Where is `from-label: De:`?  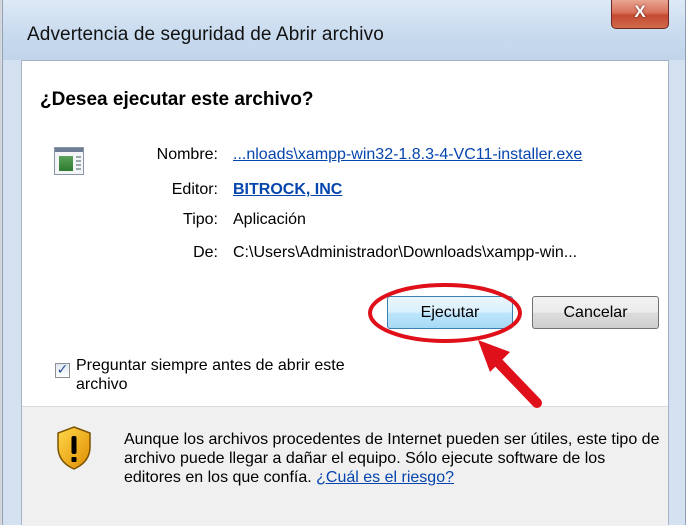
from-label: De: is located at coordinates (205, 252).